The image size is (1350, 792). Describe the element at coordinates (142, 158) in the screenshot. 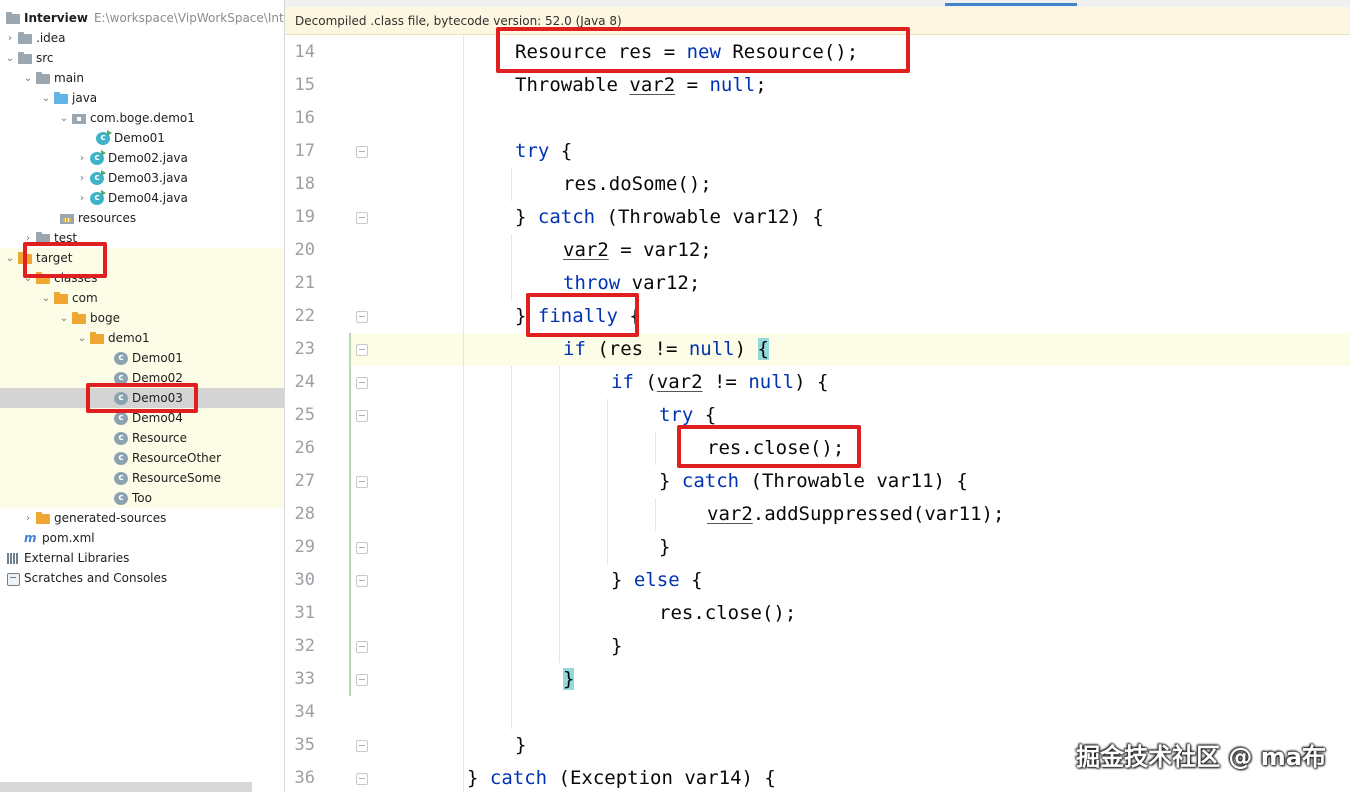

I see `tree-item-demo02-java: › c Demo02.java` at that location.